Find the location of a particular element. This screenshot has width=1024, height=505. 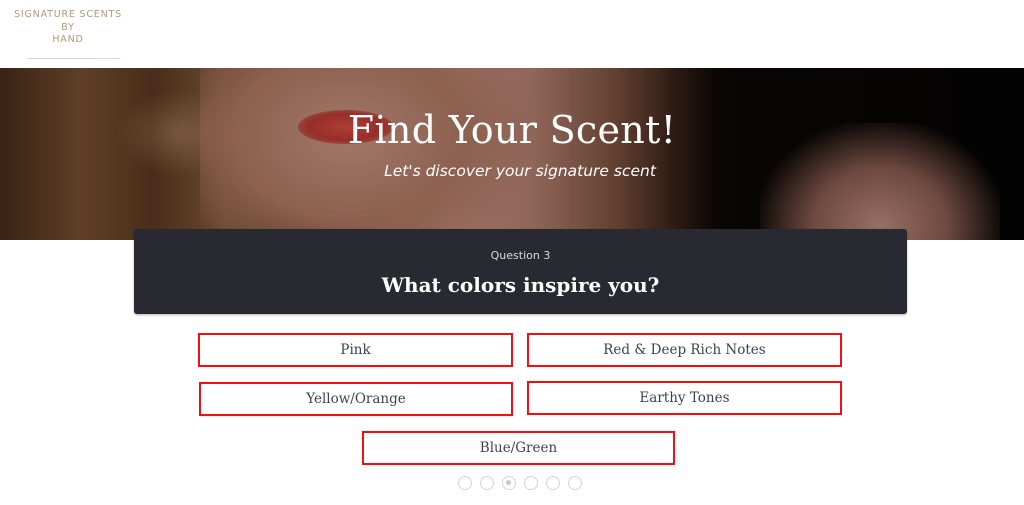

logo-line-1: SIGNATURE SCENTS is located at coordinates (68, 14).